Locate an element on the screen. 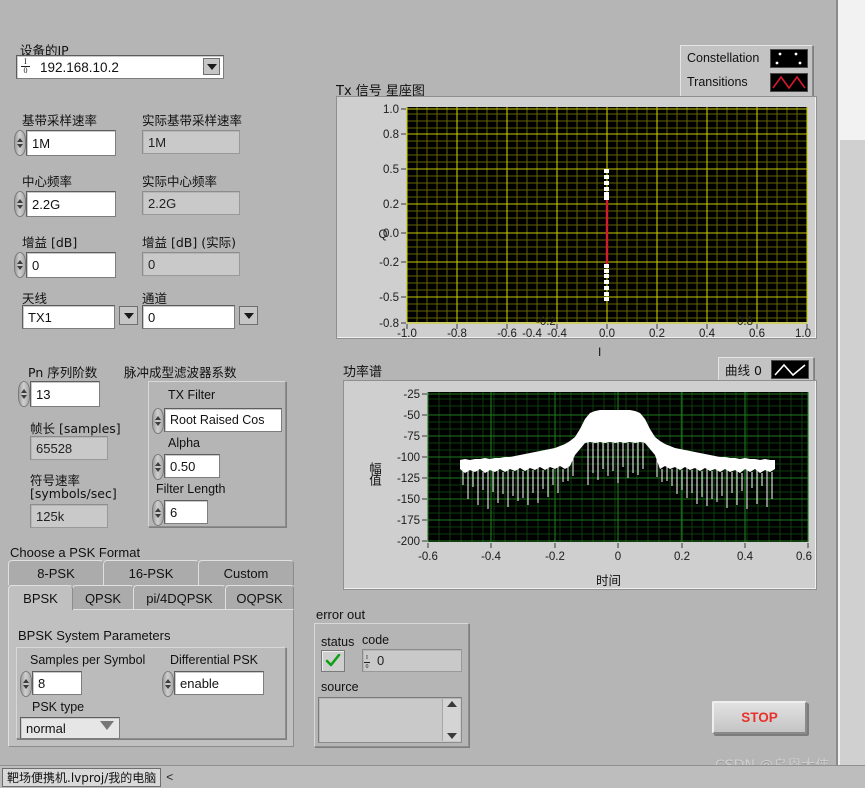  constellation-xaxis-label: I is located at coordinates (600, 352).